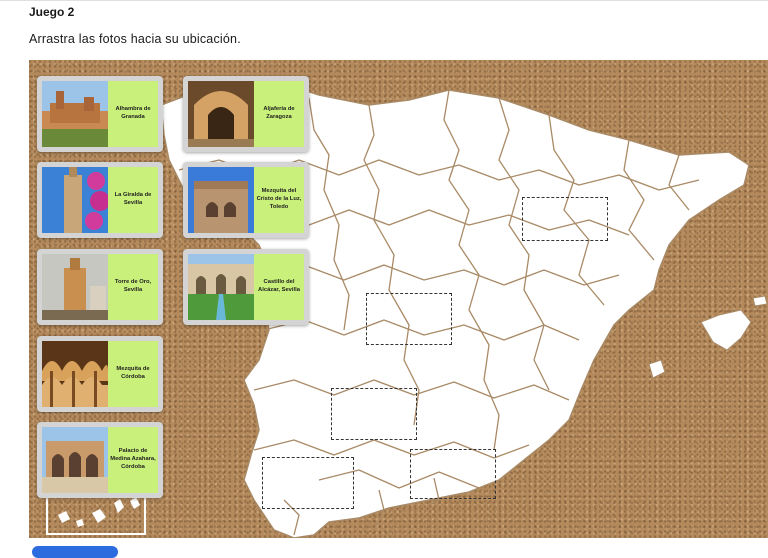  What do you see at coordinates (279, 114) in the screenshot?
I see `card-label: Aljafería de Zaragoza` at bounding box center [279, 114].